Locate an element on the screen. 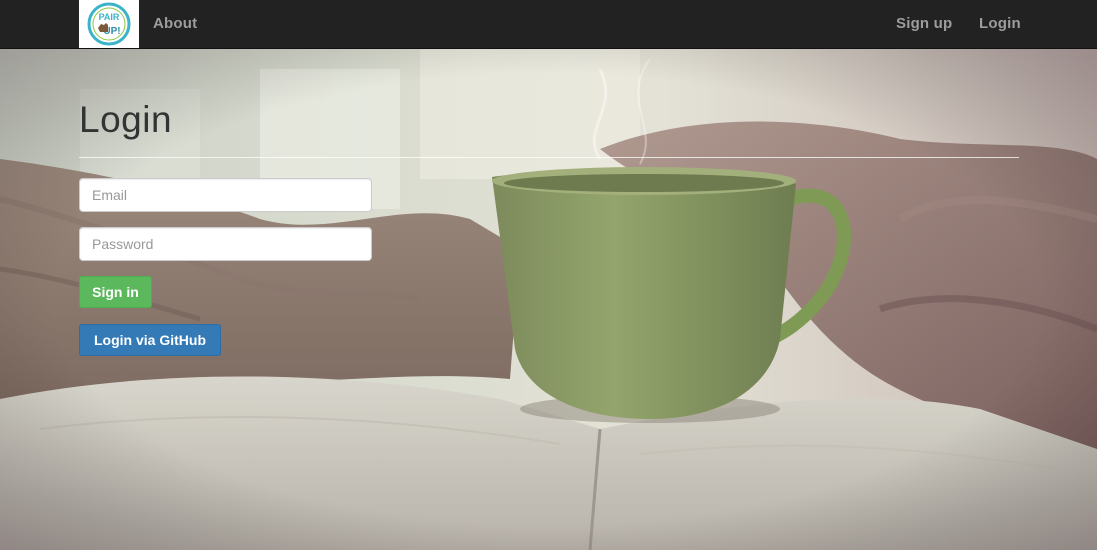 Image resolution: width=1097 pixels, height=550 pixels. signin-button: Sign in is located at coordinates (115, 292).